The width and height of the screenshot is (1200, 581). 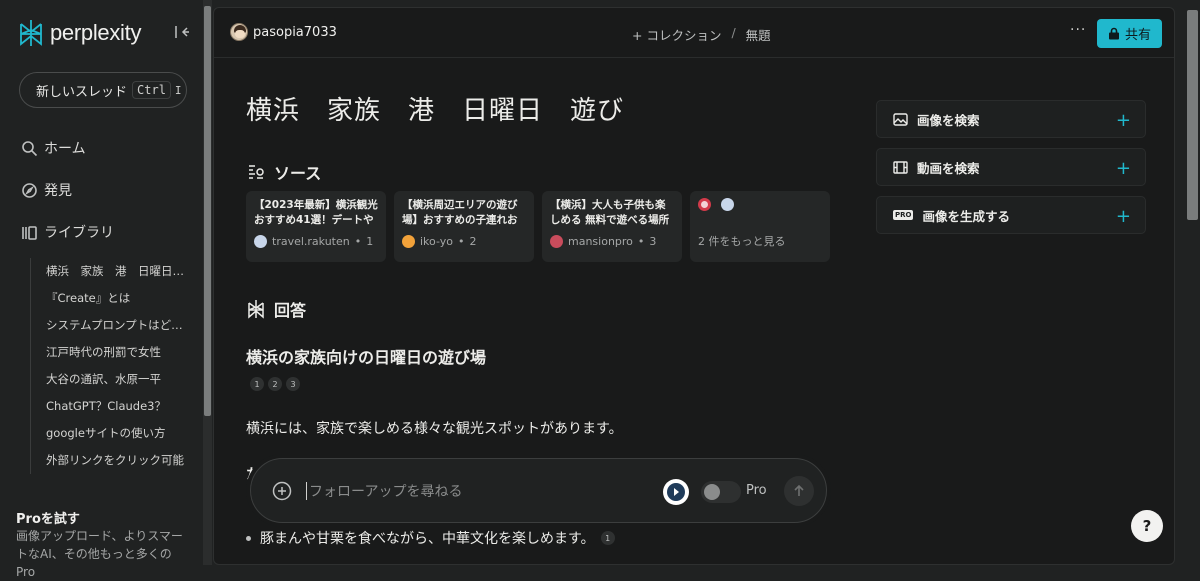 I want to click on logo: perplexity, so click(x=79, y=33).